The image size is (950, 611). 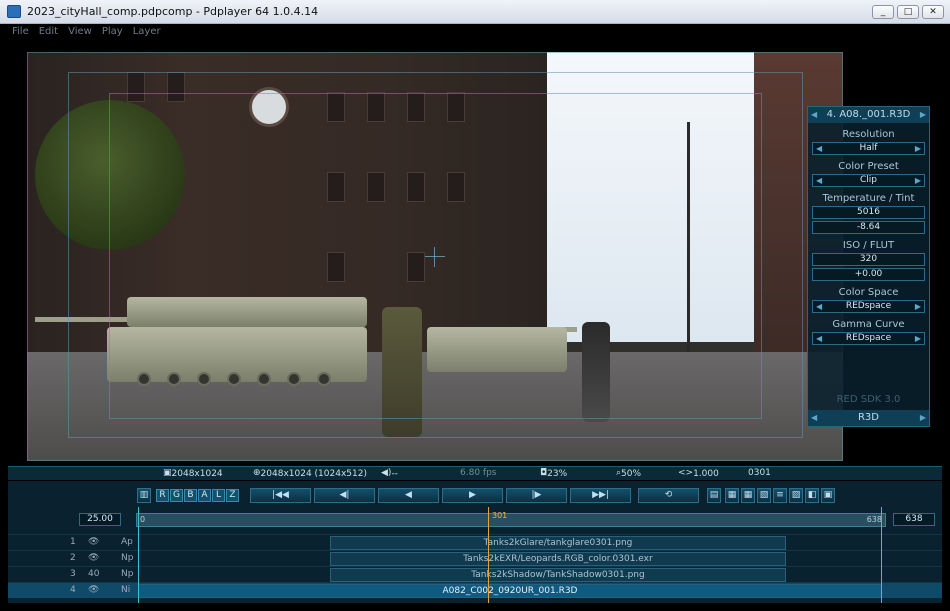 What do you see at coordinates (73, 574) in the screenshot?
I see `layer-number: 3` at bounding box center [73, 574].